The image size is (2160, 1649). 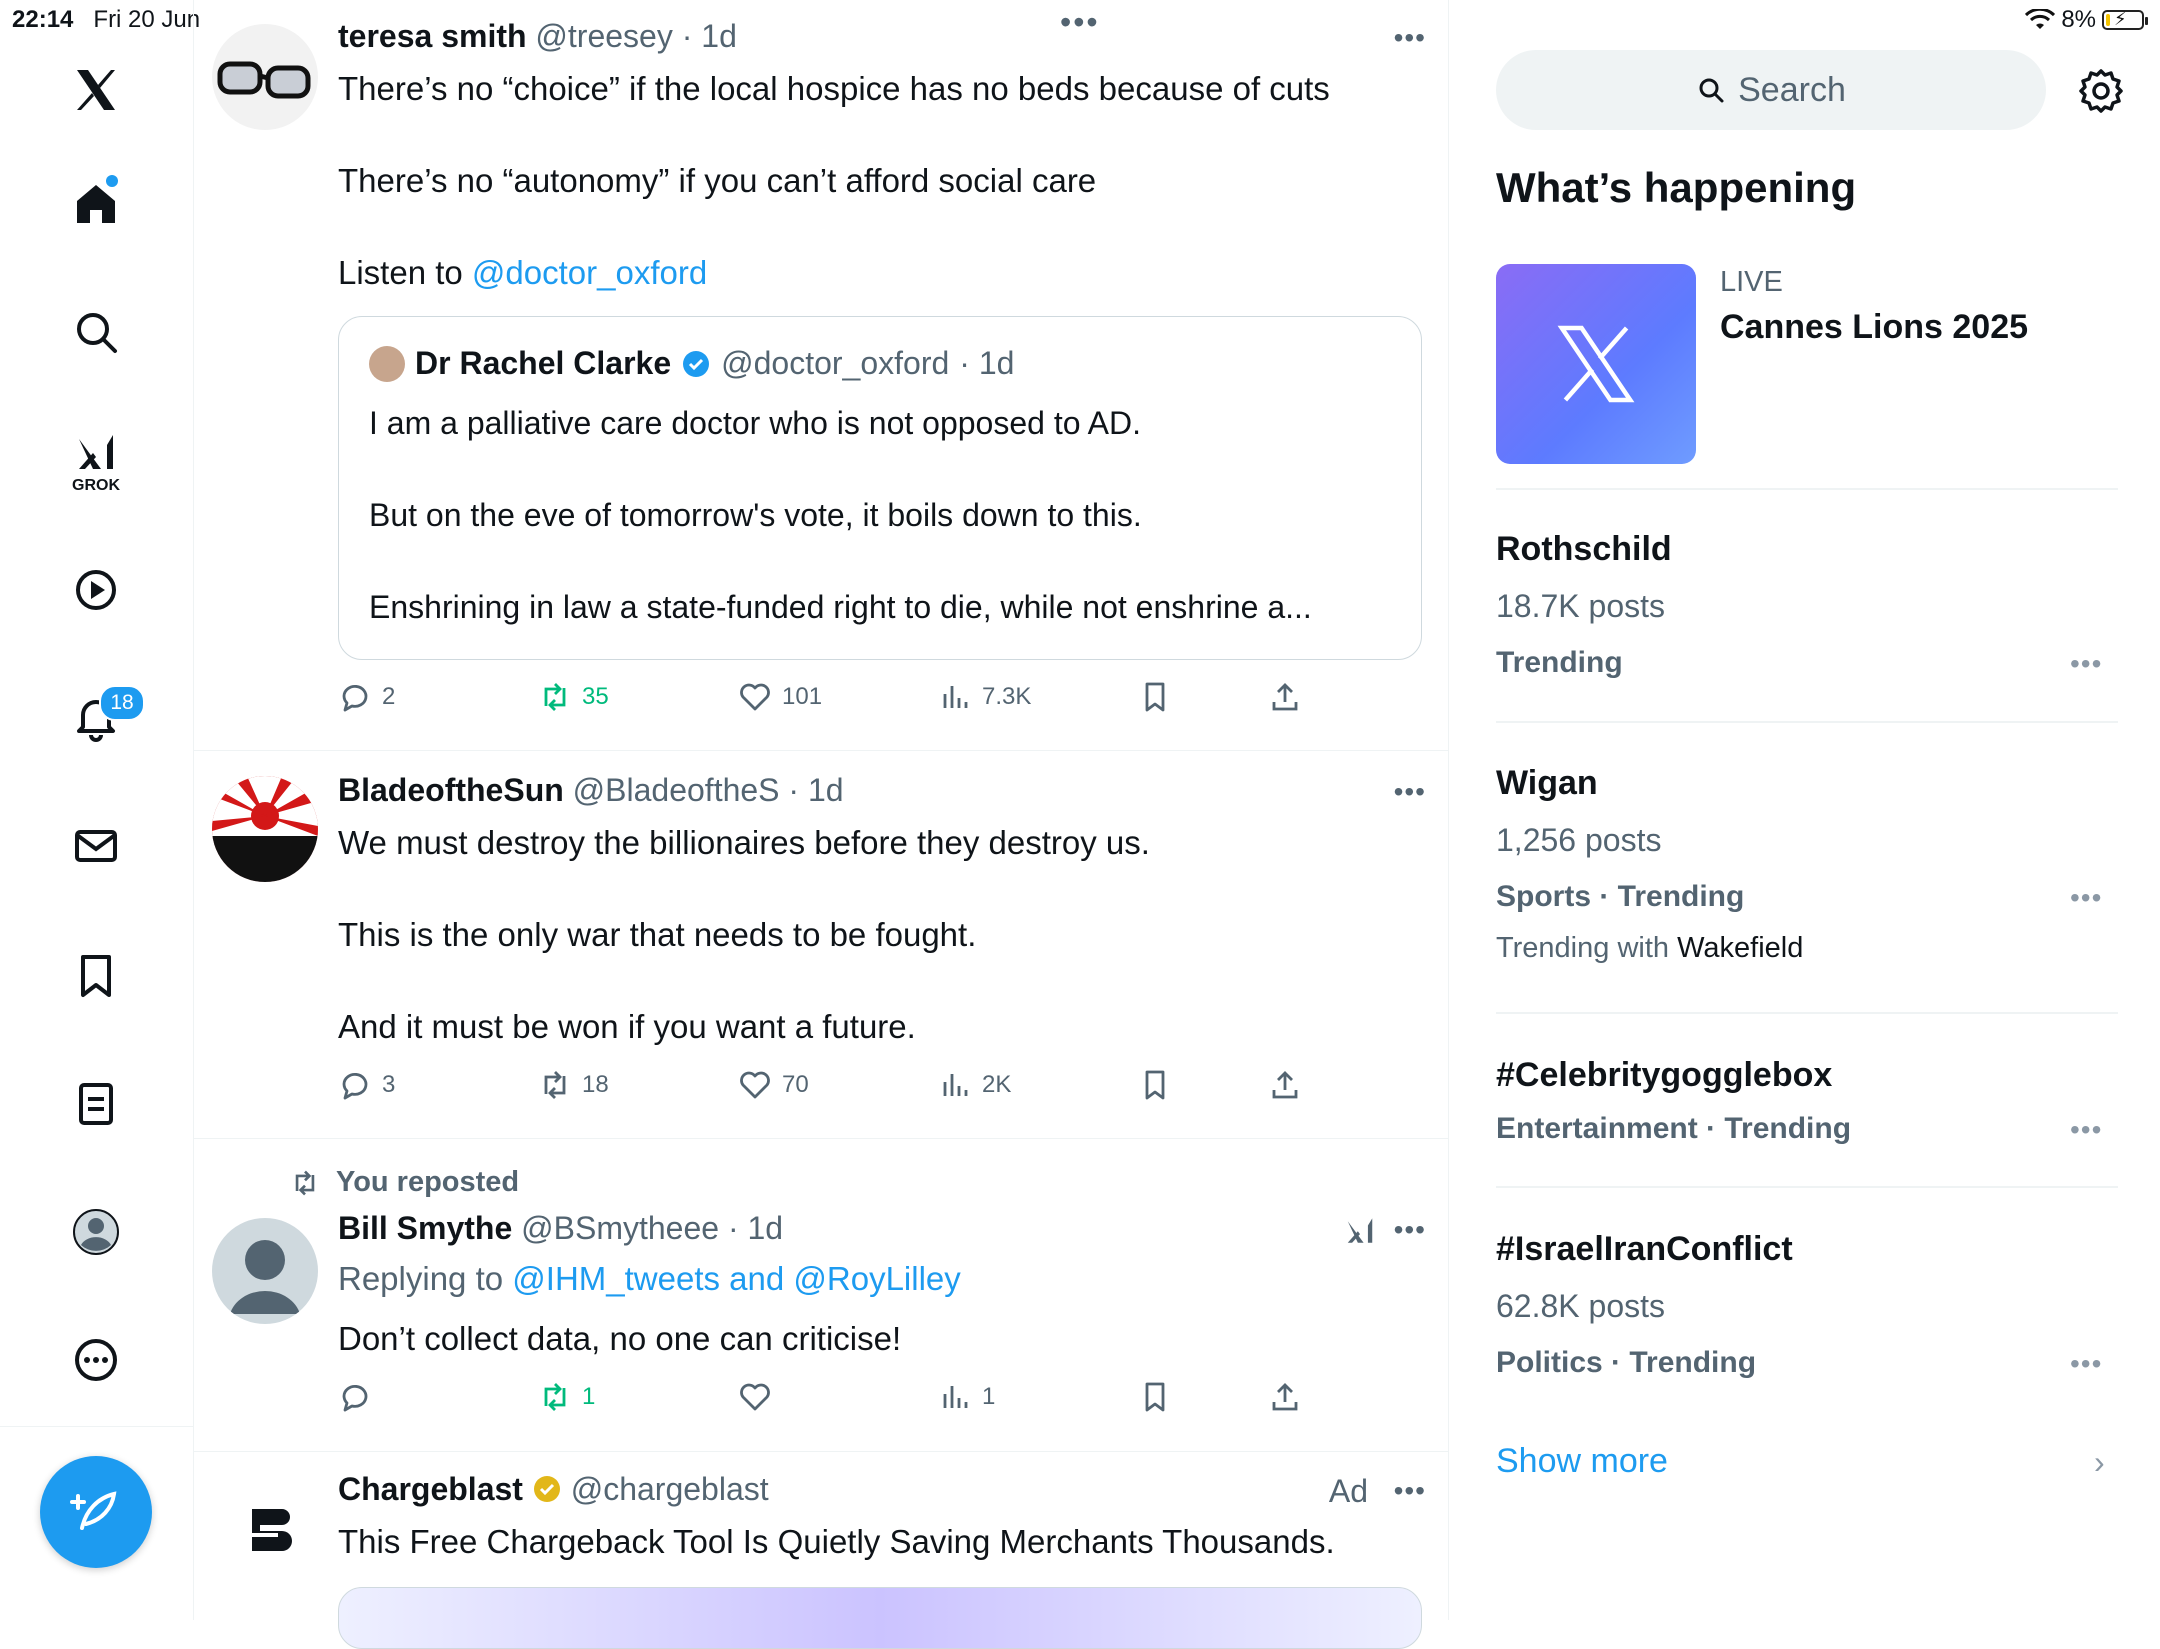 I want to click on status-clock: 22:14, so click(x=43, y=19).